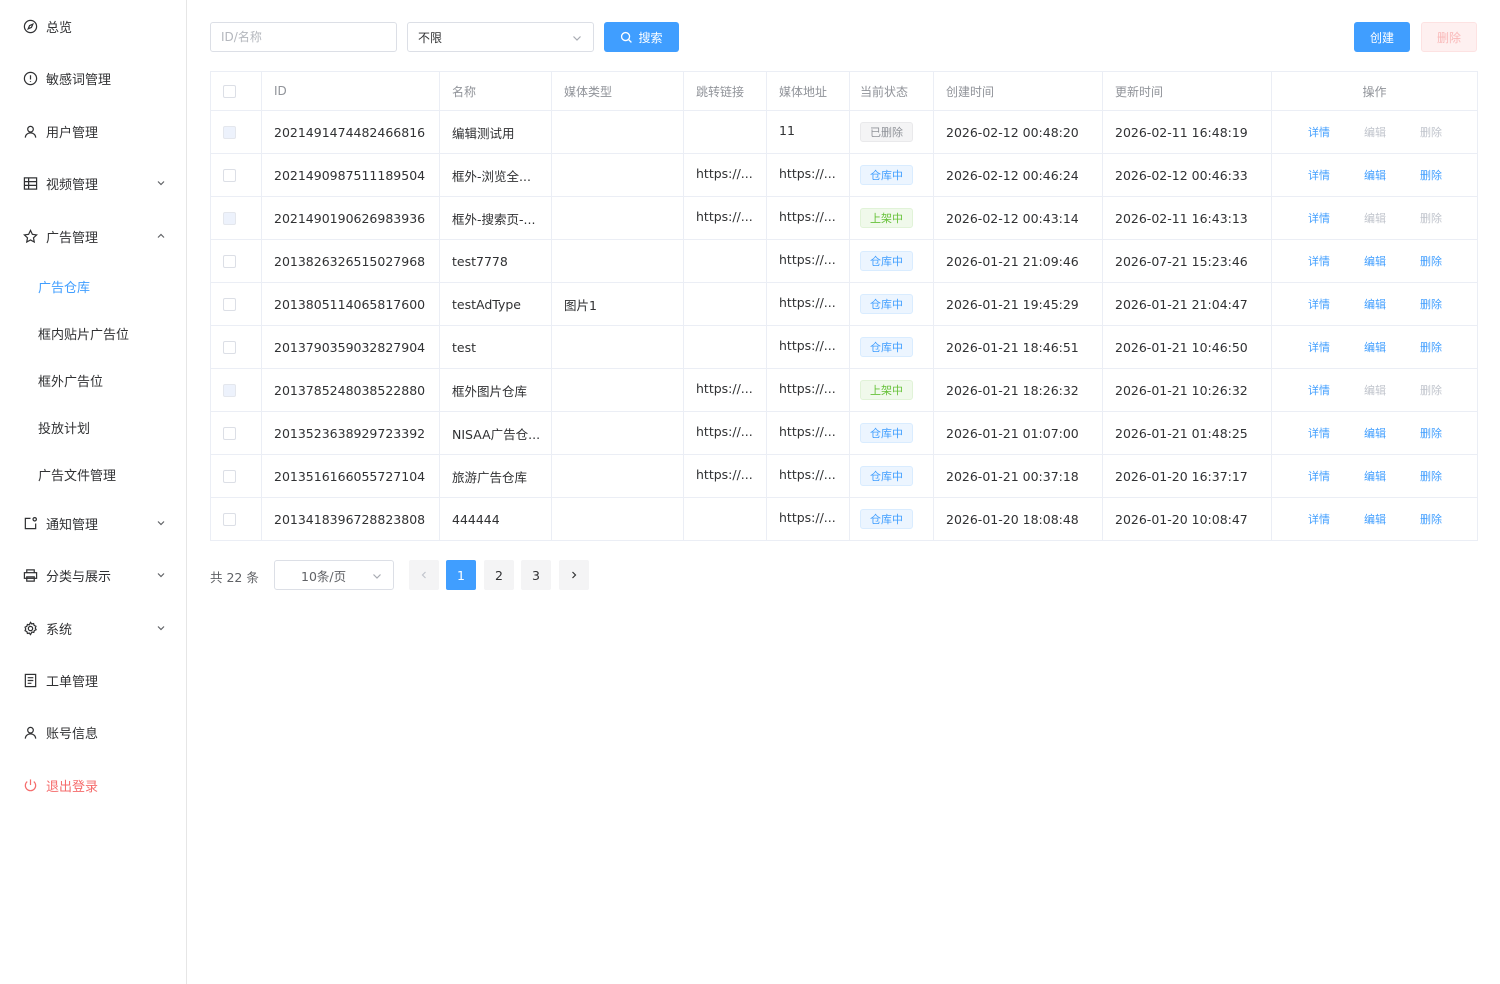 The width and height of the screenshot is (1500, 984). Describe the element at coordinates (351, 175) in the screenshot. I see `cell-id: 2021490987511189504` at that location.